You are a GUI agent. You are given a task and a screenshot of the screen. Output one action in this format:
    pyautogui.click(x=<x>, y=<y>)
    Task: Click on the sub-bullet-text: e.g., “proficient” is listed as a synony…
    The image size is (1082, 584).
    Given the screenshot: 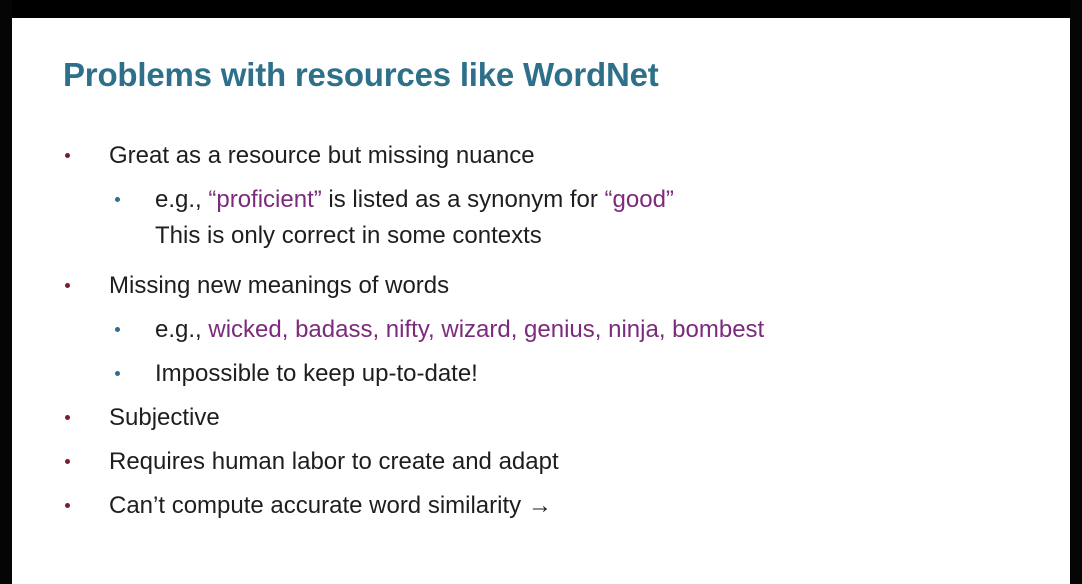 What is the action you would take?
    pyautogui.click(x=414, y=200)
    